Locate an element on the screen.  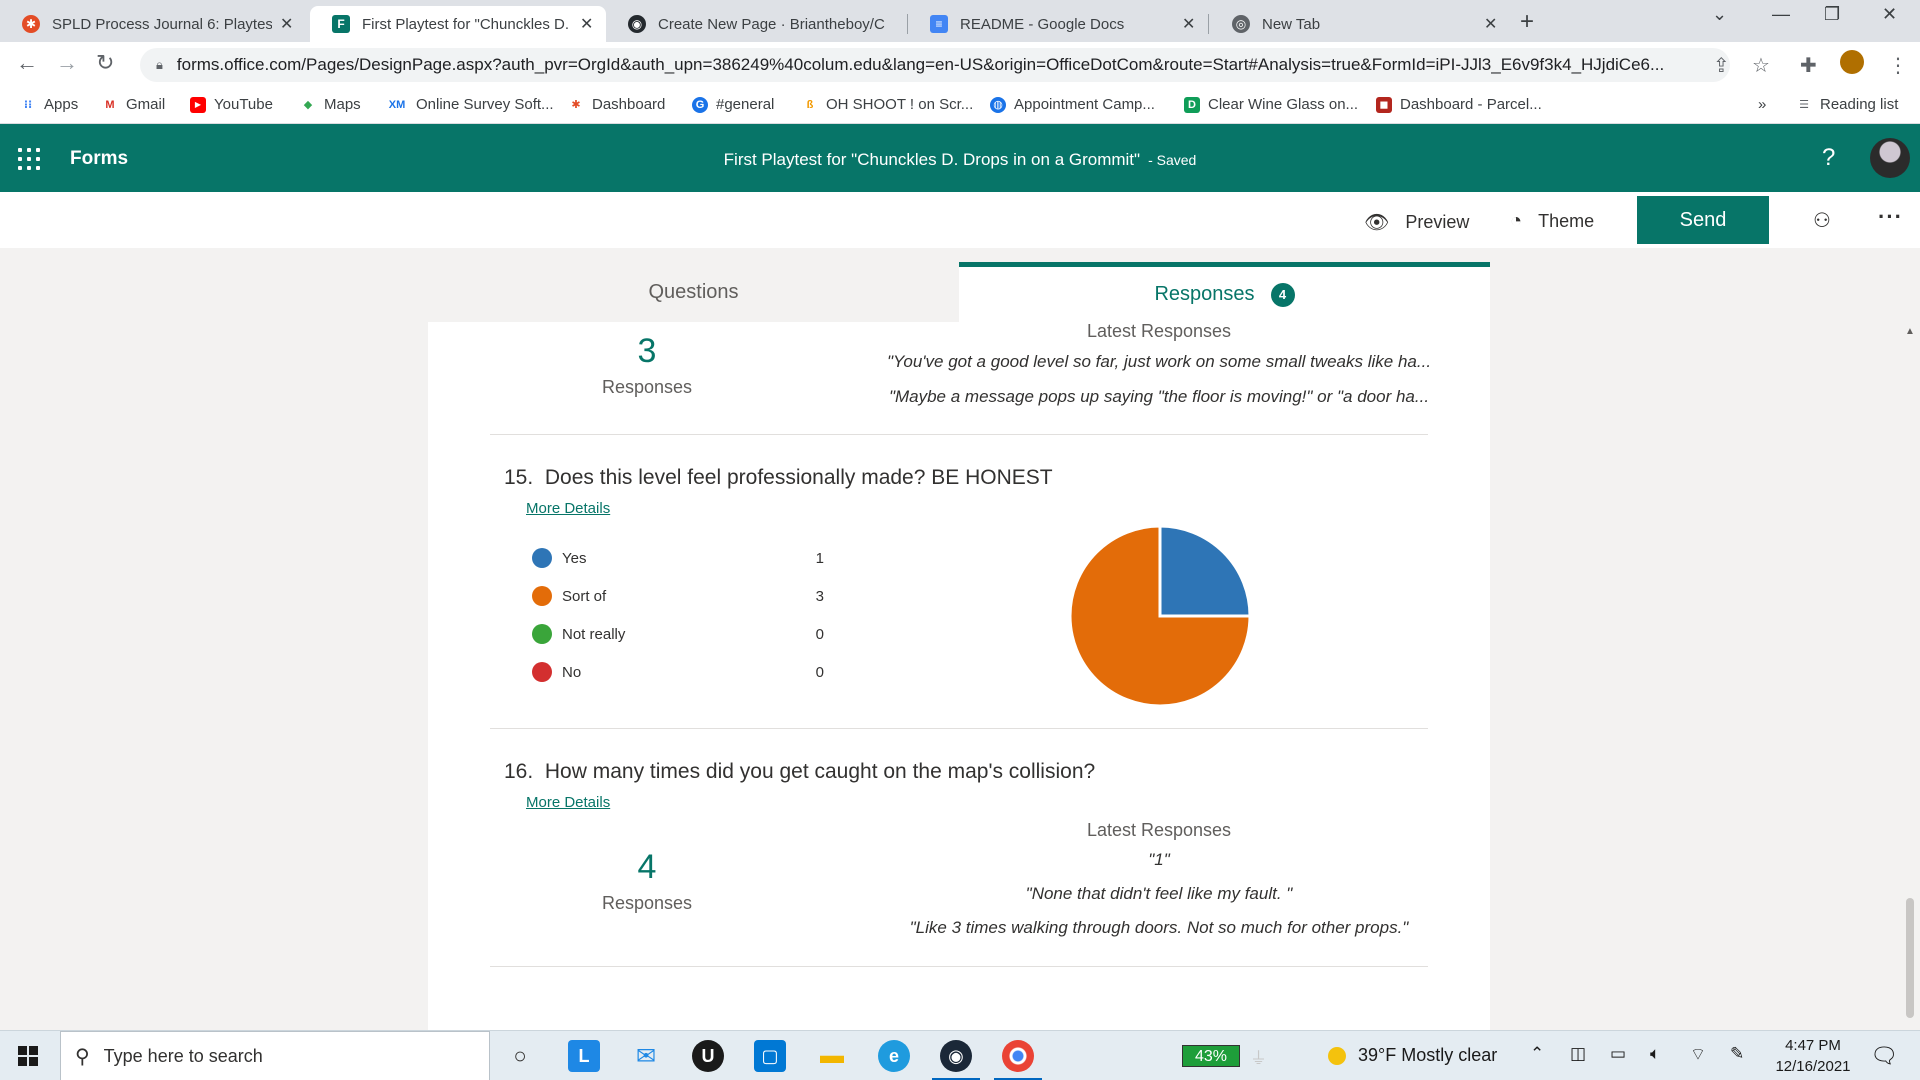
extensions-puzzle-icon: ✚ is located at coordinates (1808, 65).